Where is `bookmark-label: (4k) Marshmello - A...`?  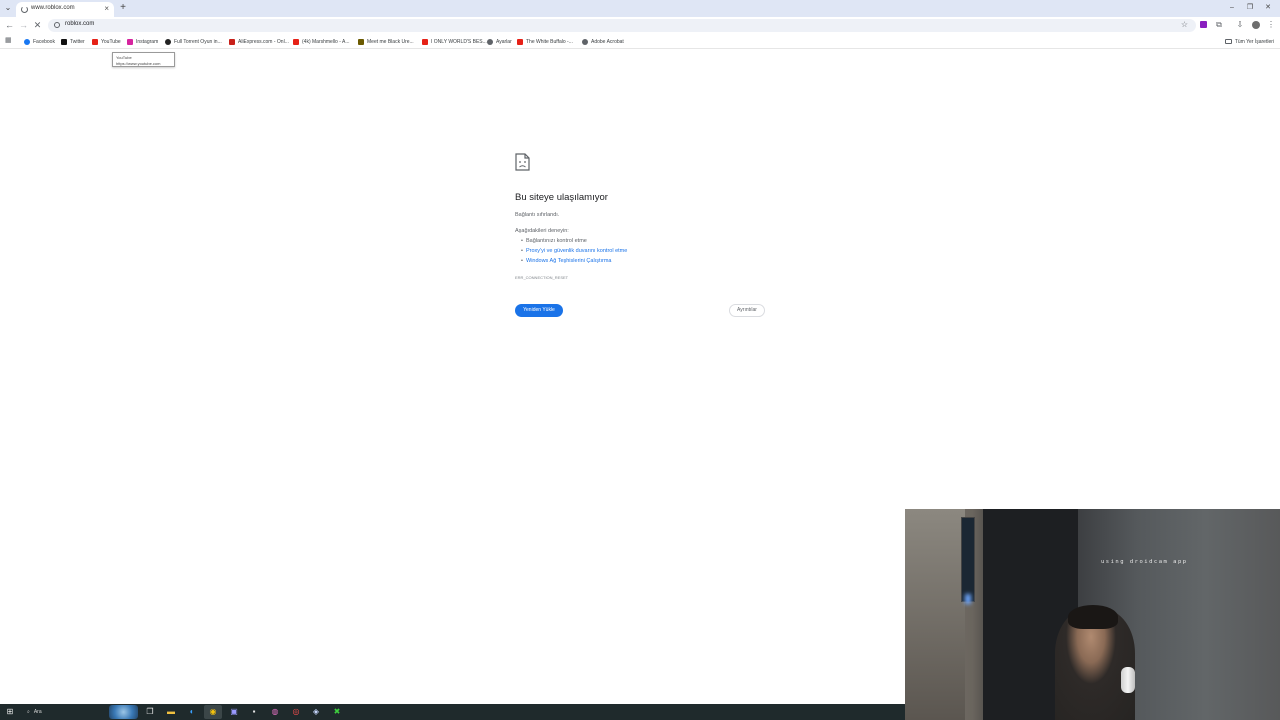 bookmark-label: (4k) Marshmello - A... is located at coordinates (326, 41).